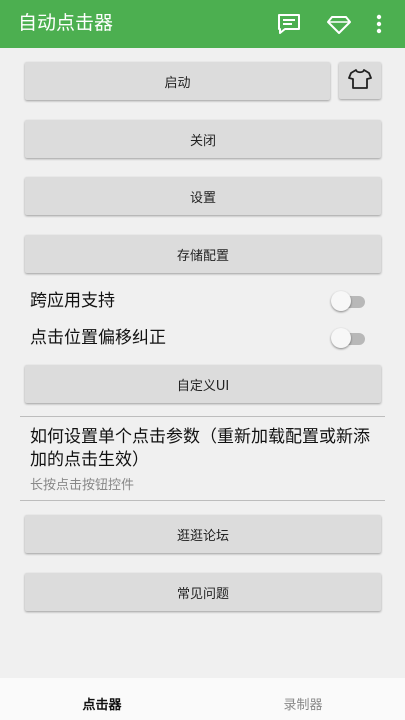  What do you see at coordinates (289, 24) in the screenshot?
I see `message-icon` at bounding box center [289, 24].